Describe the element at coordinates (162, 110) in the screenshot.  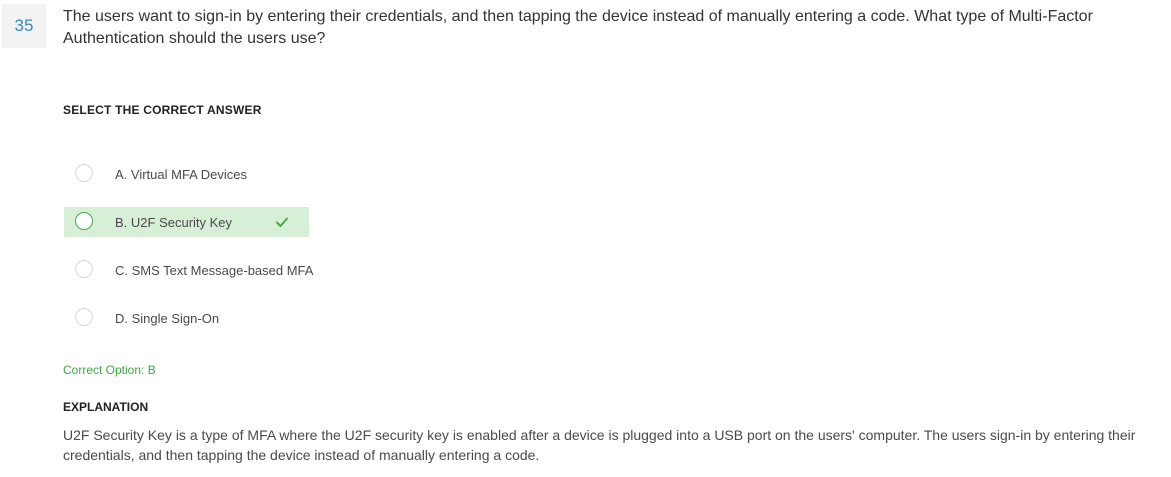
I see `select-answer-heading: SELECT THE CORRECT ANSWER` at that location.